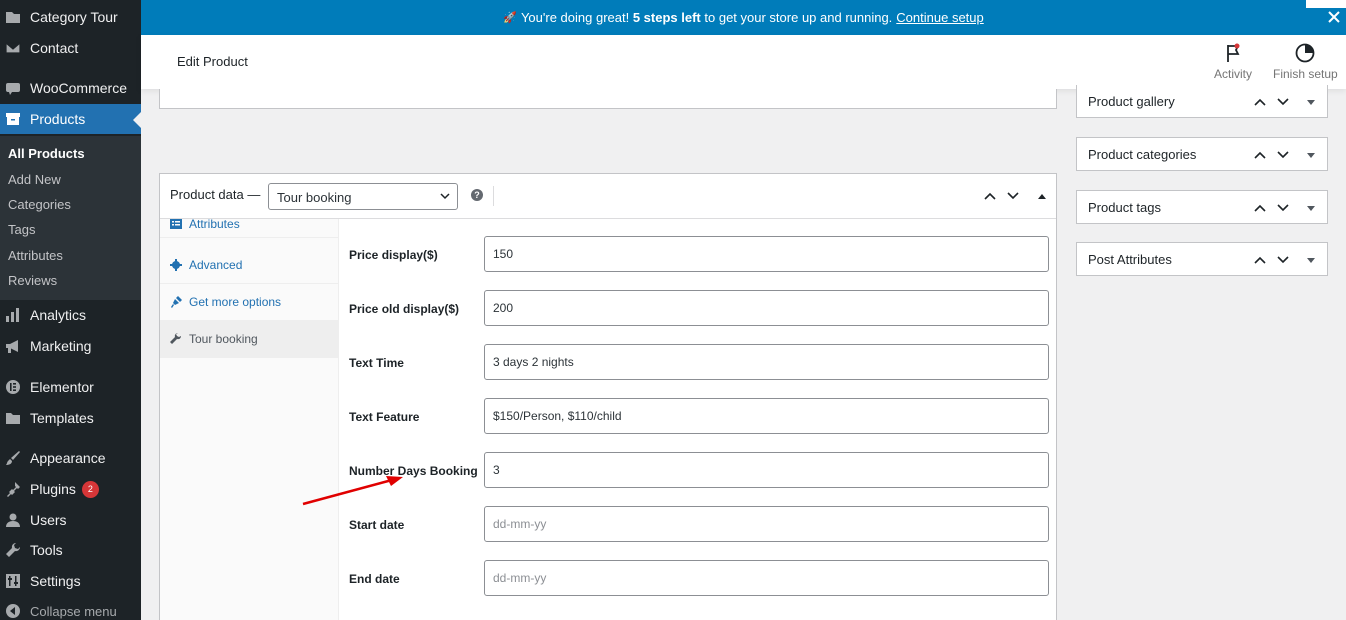  What do you see at coordinates (58, 119) in the screenshot?
I see `menu-label: Products` at bounding box center [58, 119].